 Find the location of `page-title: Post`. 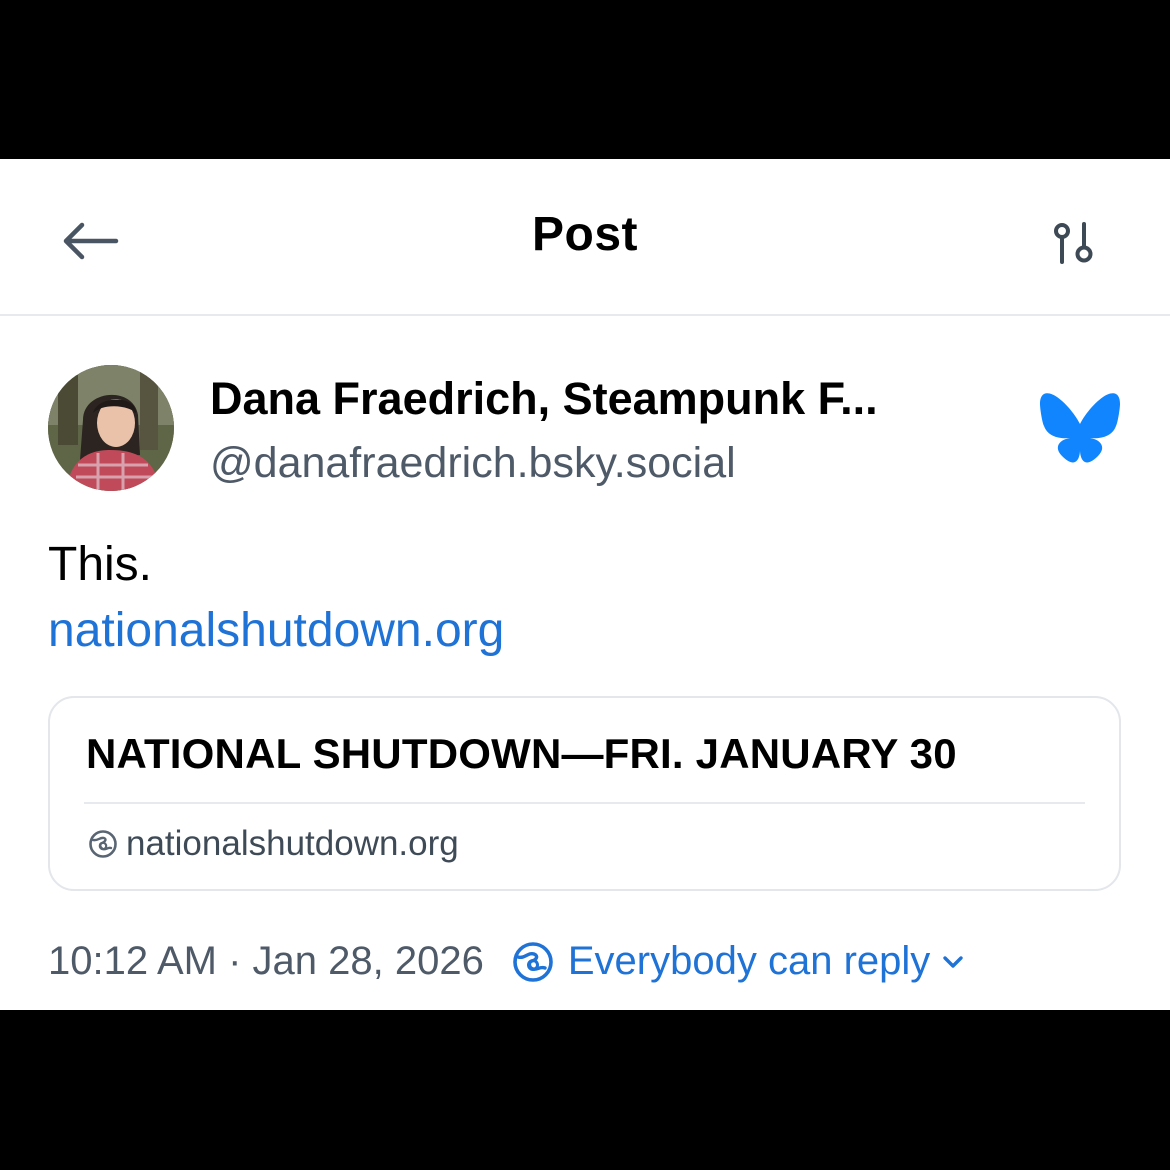

page-title: Post is located at coordinates (584, 234).